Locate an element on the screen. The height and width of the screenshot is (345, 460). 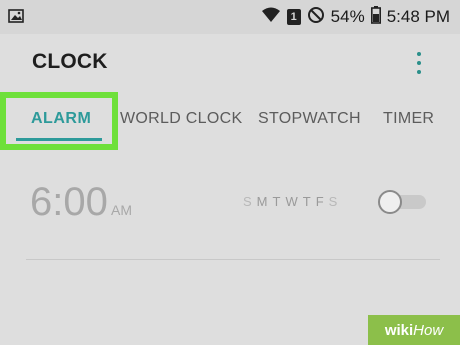
app-title: CLOCK is located at coordinates (70, 61).